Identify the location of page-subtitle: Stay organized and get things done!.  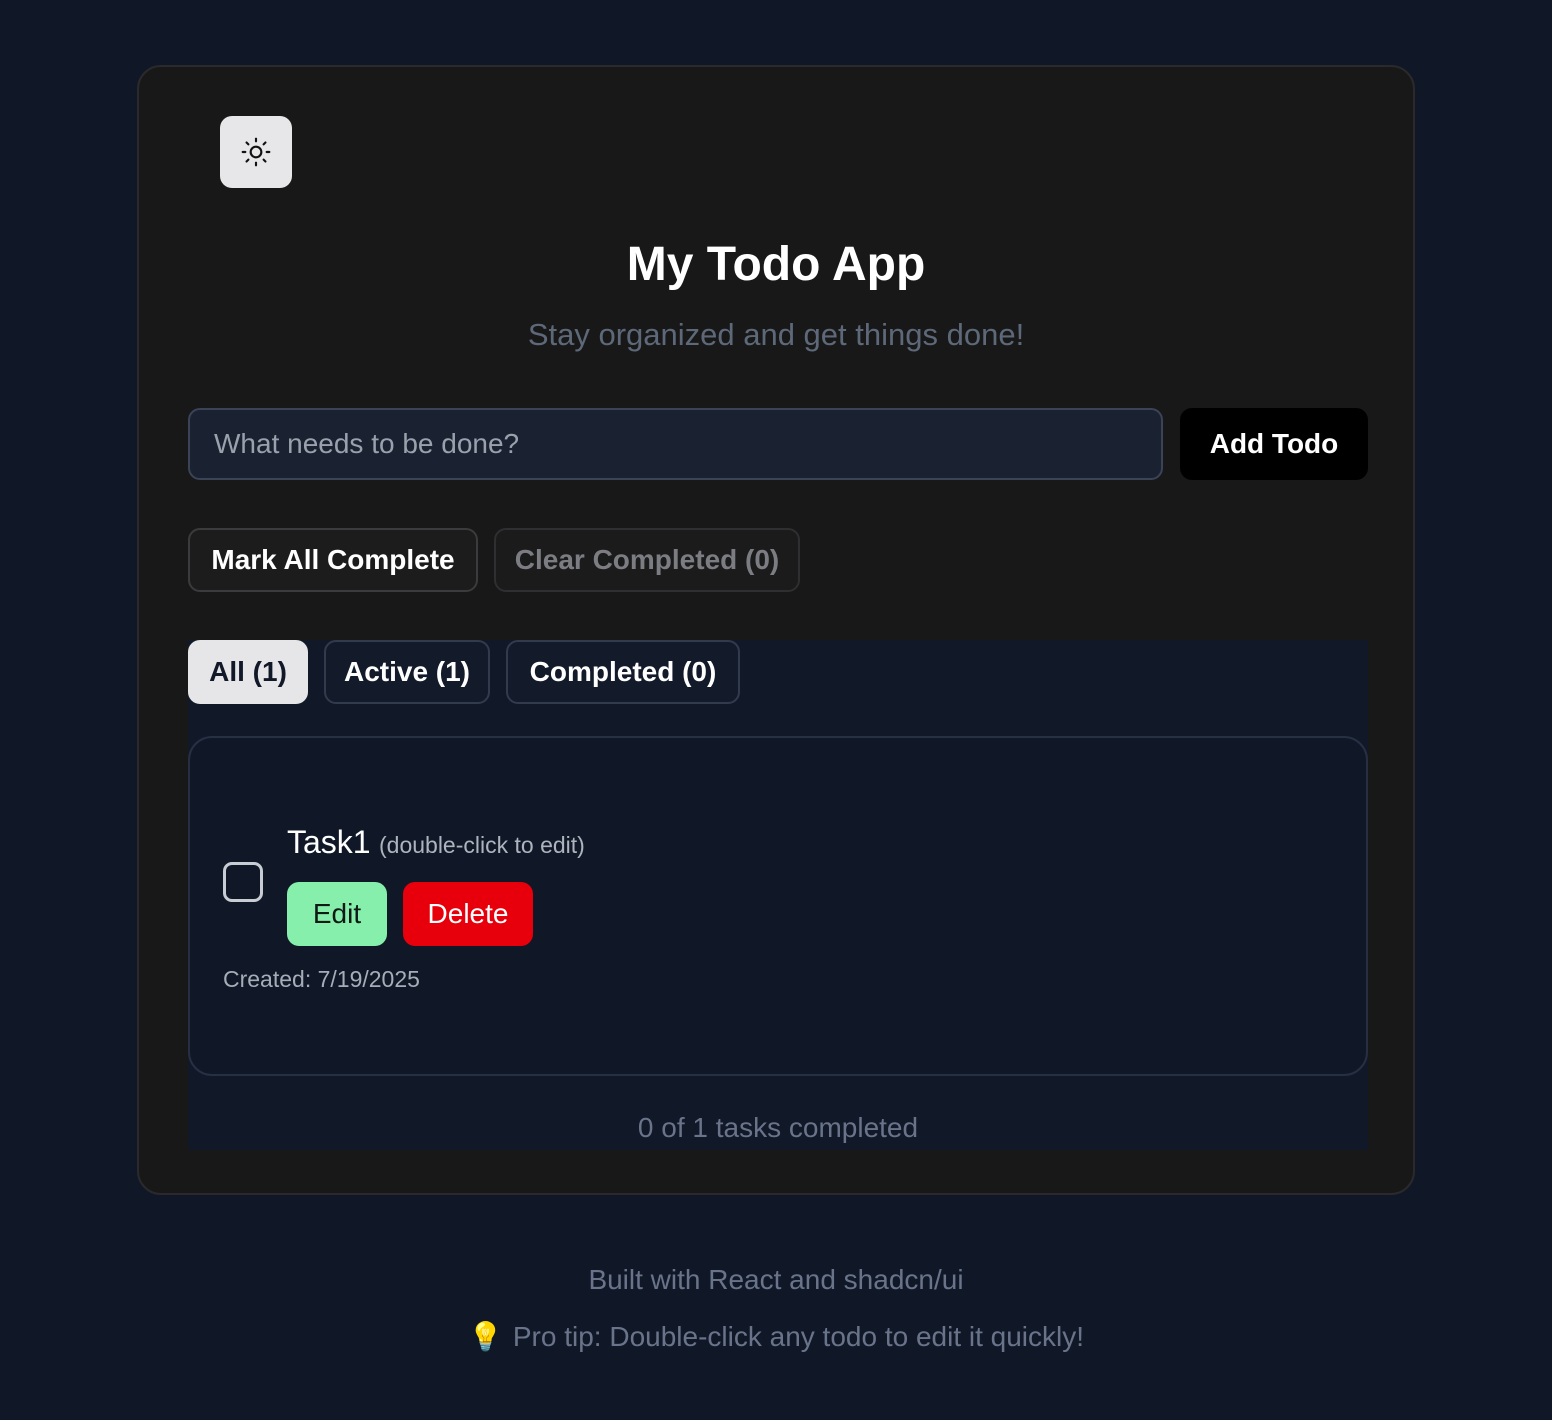
(776, 334).